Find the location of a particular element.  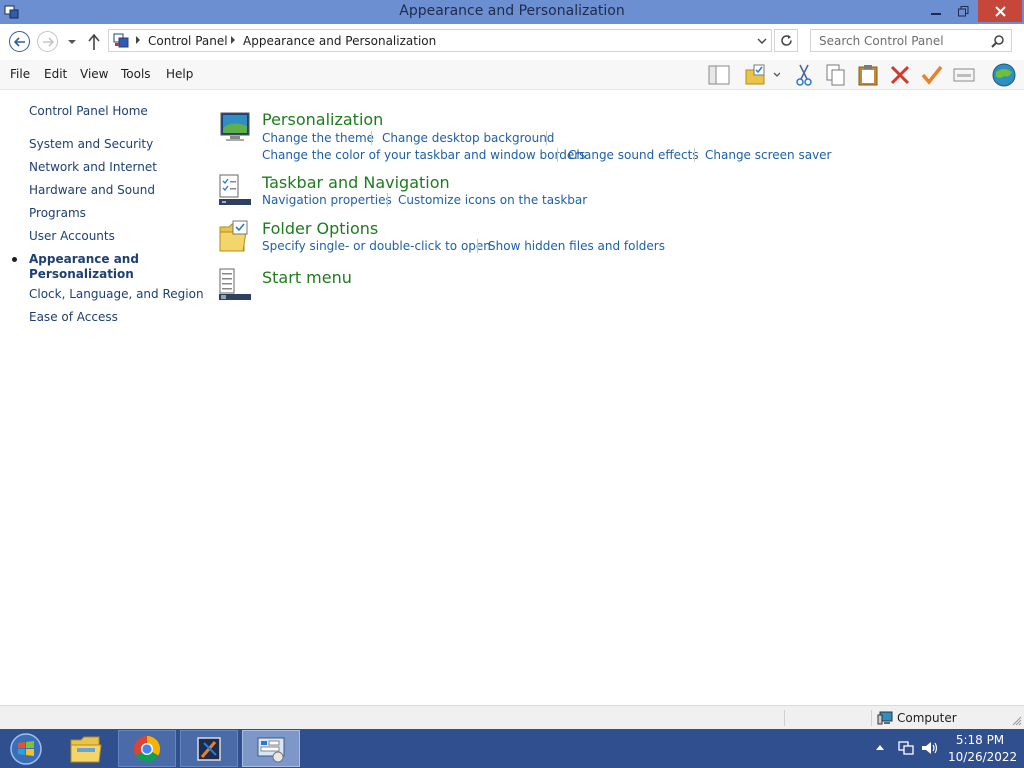

nav-ease-of-access: Ease of Access is located at coordinates (73, 317).